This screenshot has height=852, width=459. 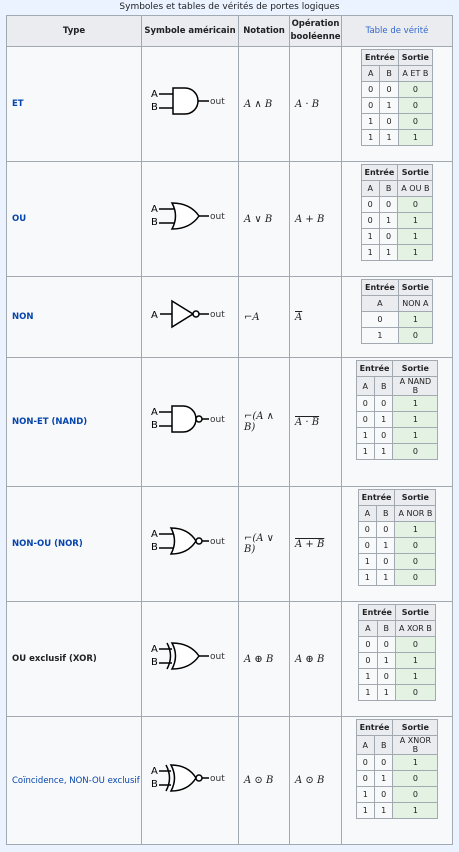 What do you see at coordinates (315, 37) in the screenshot?
I see `header-op-line2: booléenne` at bounding box center [315, 37].